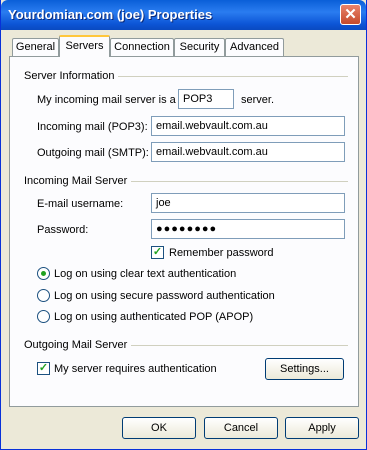  Describe the element at coordinates (254, 47) in the screenshot. I see `tab-advanced: Advanced` at that location.